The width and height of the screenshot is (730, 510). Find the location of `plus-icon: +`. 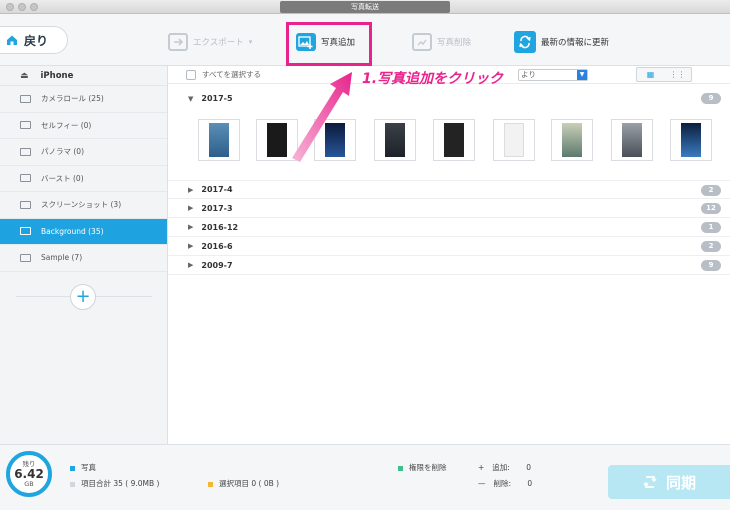

plus-icon: + is located at coordinates (481, 467).